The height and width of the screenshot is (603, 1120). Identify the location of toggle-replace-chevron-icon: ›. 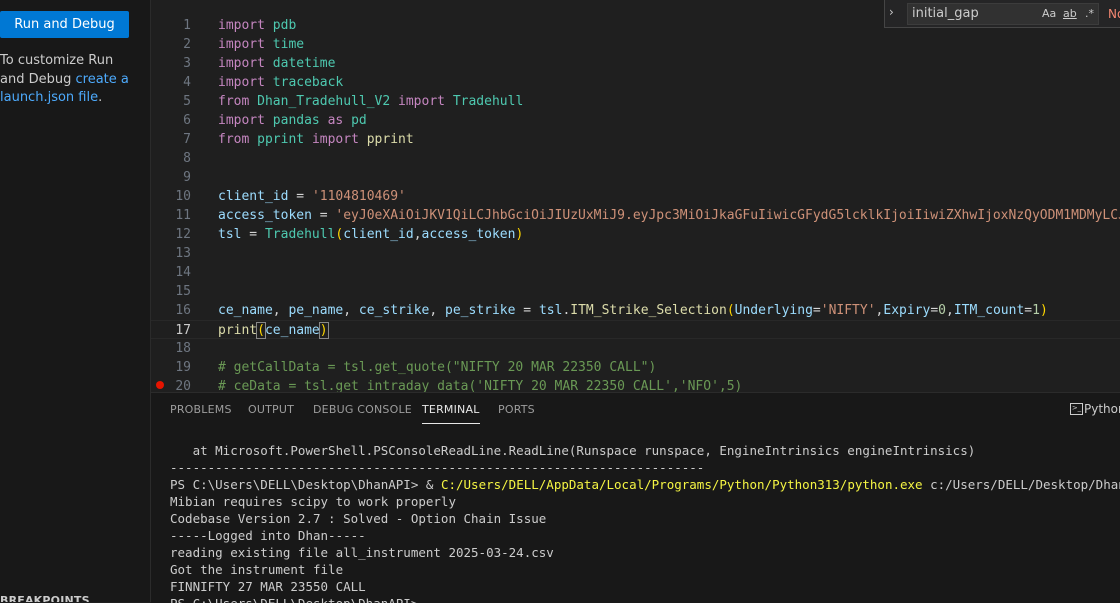
(896, 12).